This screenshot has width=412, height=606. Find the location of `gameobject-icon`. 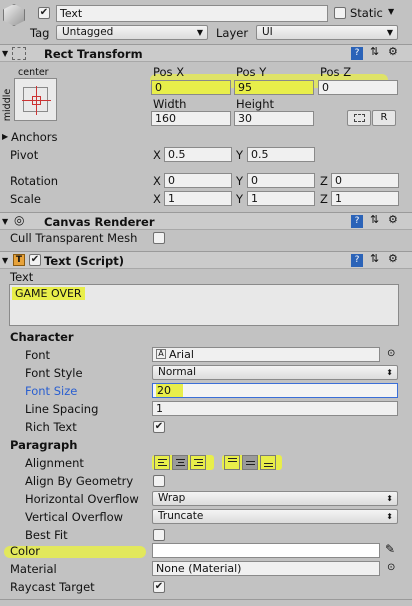

gameobject-icon is located at coordinates (14, 15).